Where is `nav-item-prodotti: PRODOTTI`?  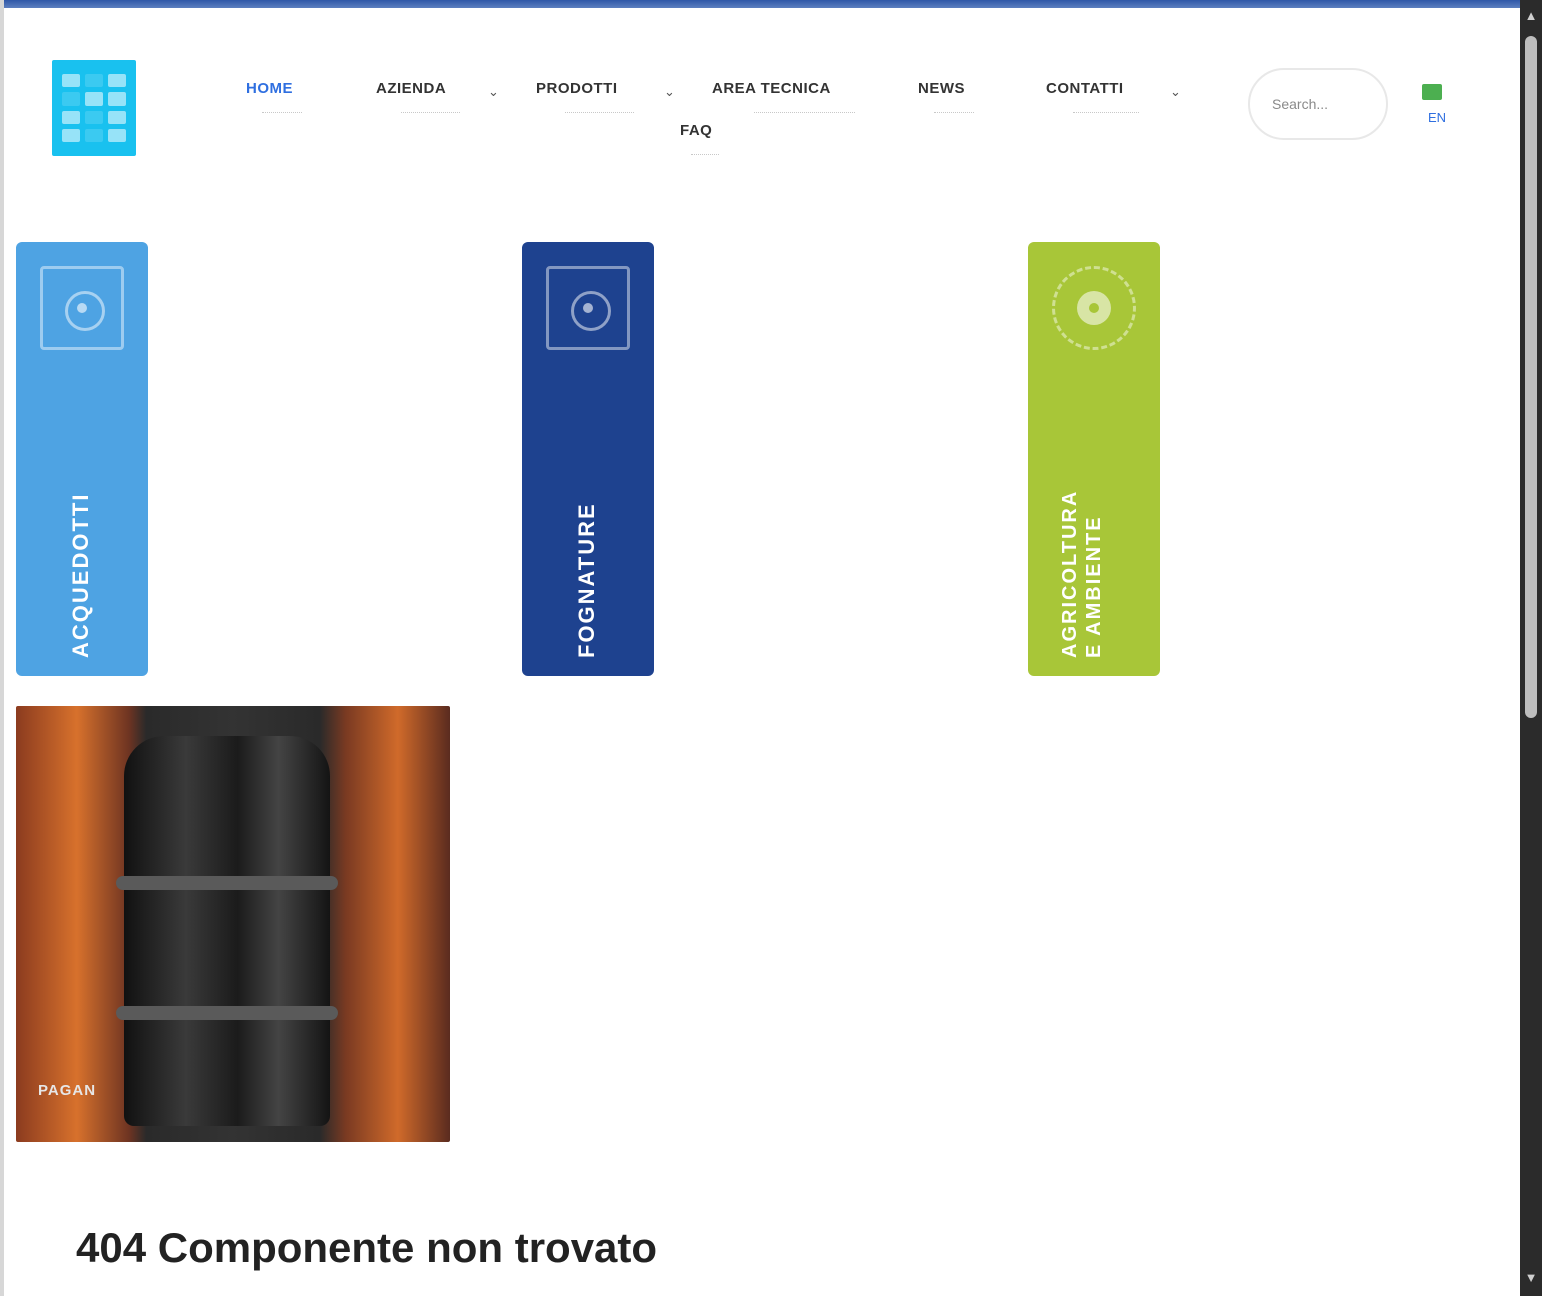
nav-item-prodotti: PRODOTTI is located at coordinates (585, 96).